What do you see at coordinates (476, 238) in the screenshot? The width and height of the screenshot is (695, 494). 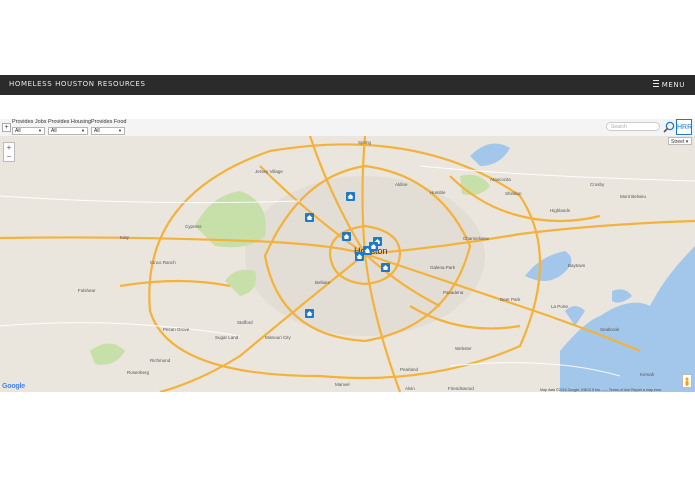 I see `place-label: Channelview` at bounding box center [476, 238].